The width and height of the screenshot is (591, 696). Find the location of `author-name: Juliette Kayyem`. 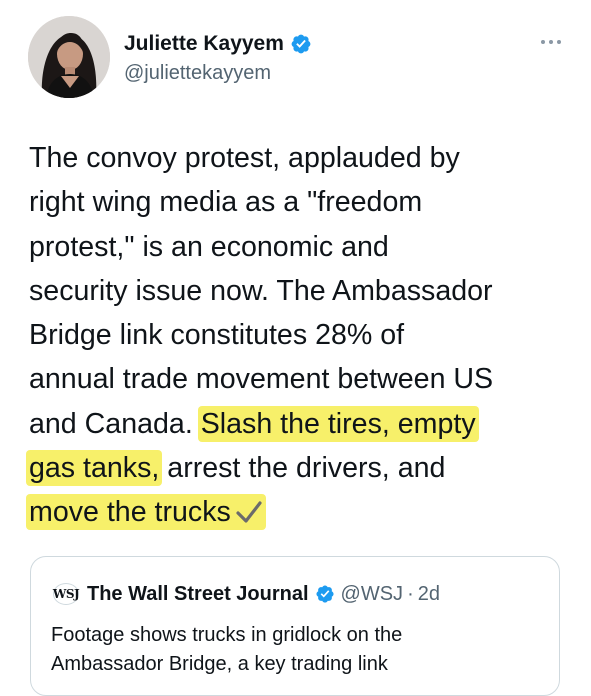

author-name: Juliette Kayyem is located at coordinates (204, 44).